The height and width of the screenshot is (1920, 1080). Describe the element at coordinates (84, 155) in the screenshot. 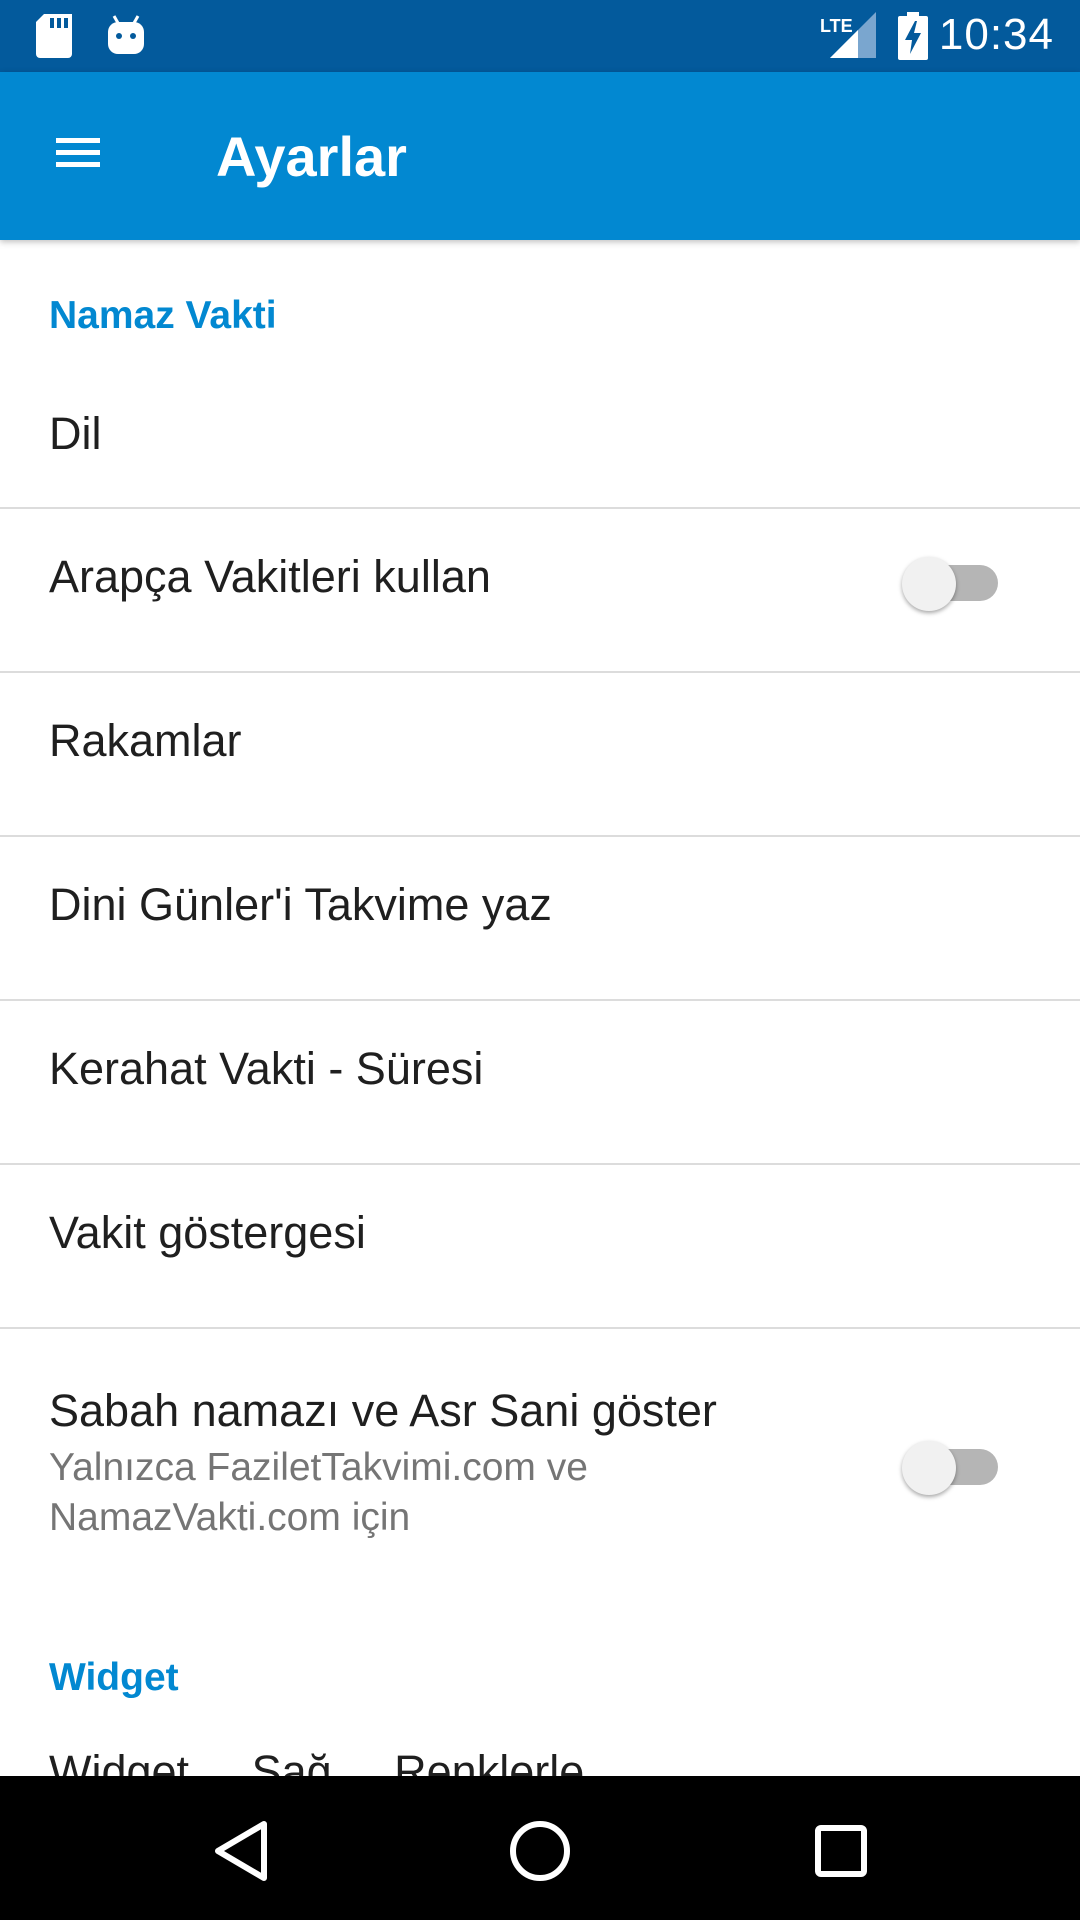

I see `hamburger-menu-icon` at that location.